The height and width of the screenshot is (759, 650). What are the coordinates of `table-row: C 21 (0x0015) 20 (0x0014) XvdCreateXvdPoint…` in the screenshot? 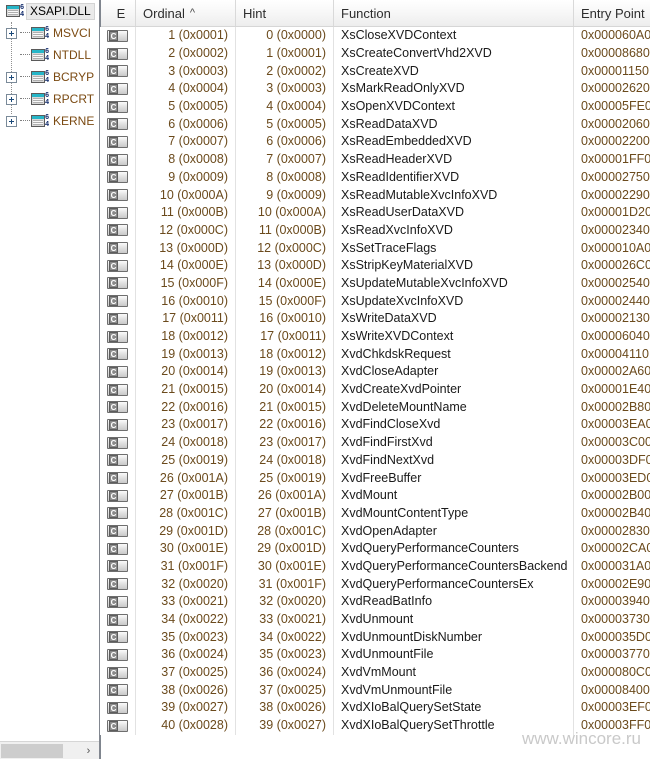 It's located at (375, 389).